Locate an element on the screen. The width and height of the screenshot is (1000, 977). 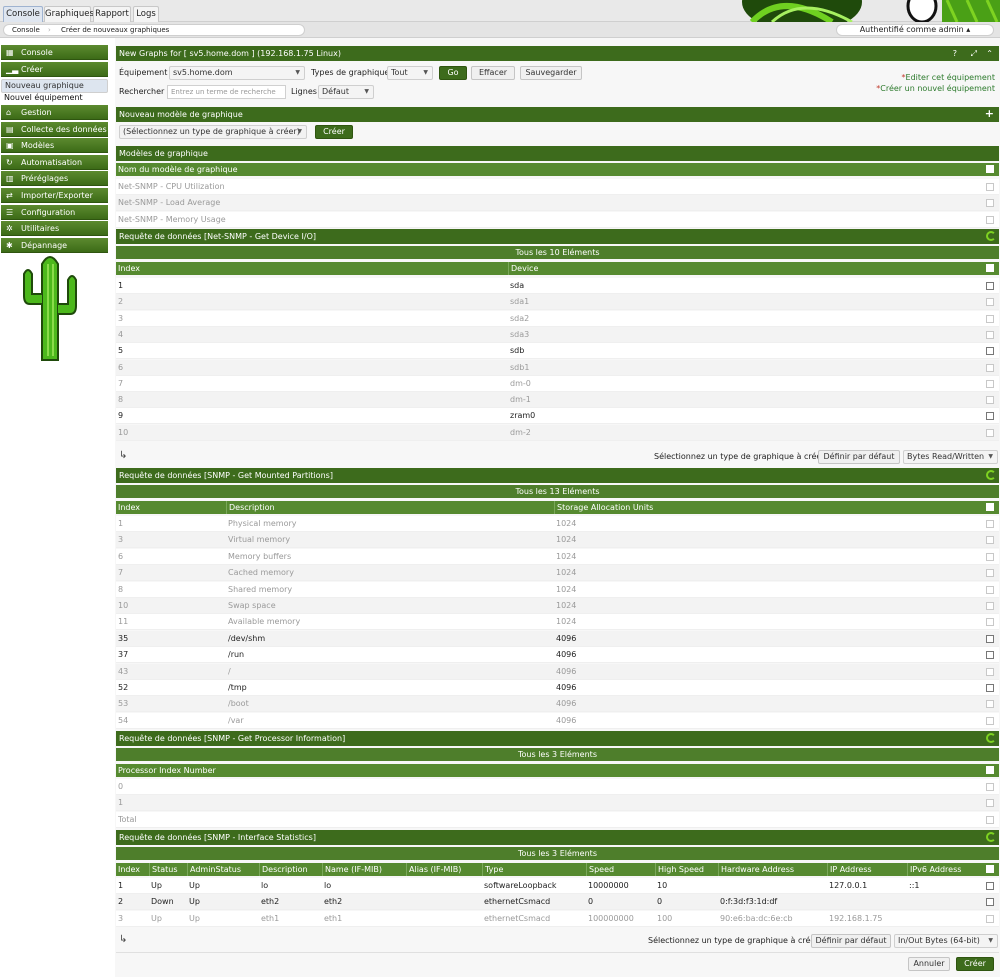
table-row: 43 / 4096 is located at coordinates (557, 671).